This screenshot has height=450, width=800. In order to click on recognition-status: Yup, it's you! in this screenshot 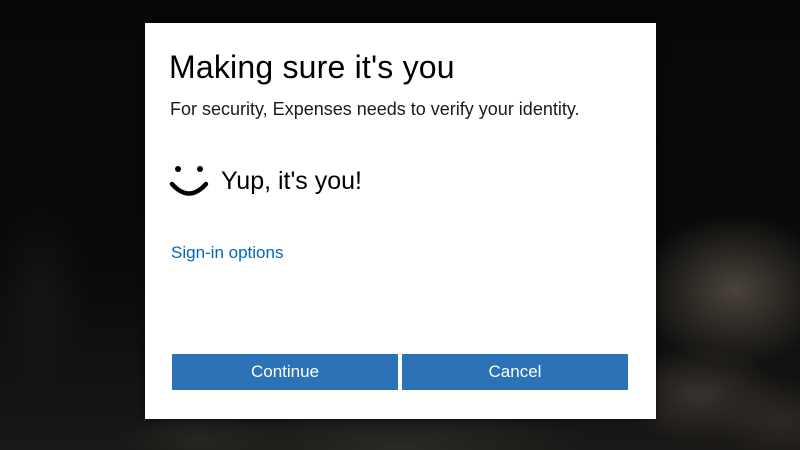, I will do `click(265, 181)`.